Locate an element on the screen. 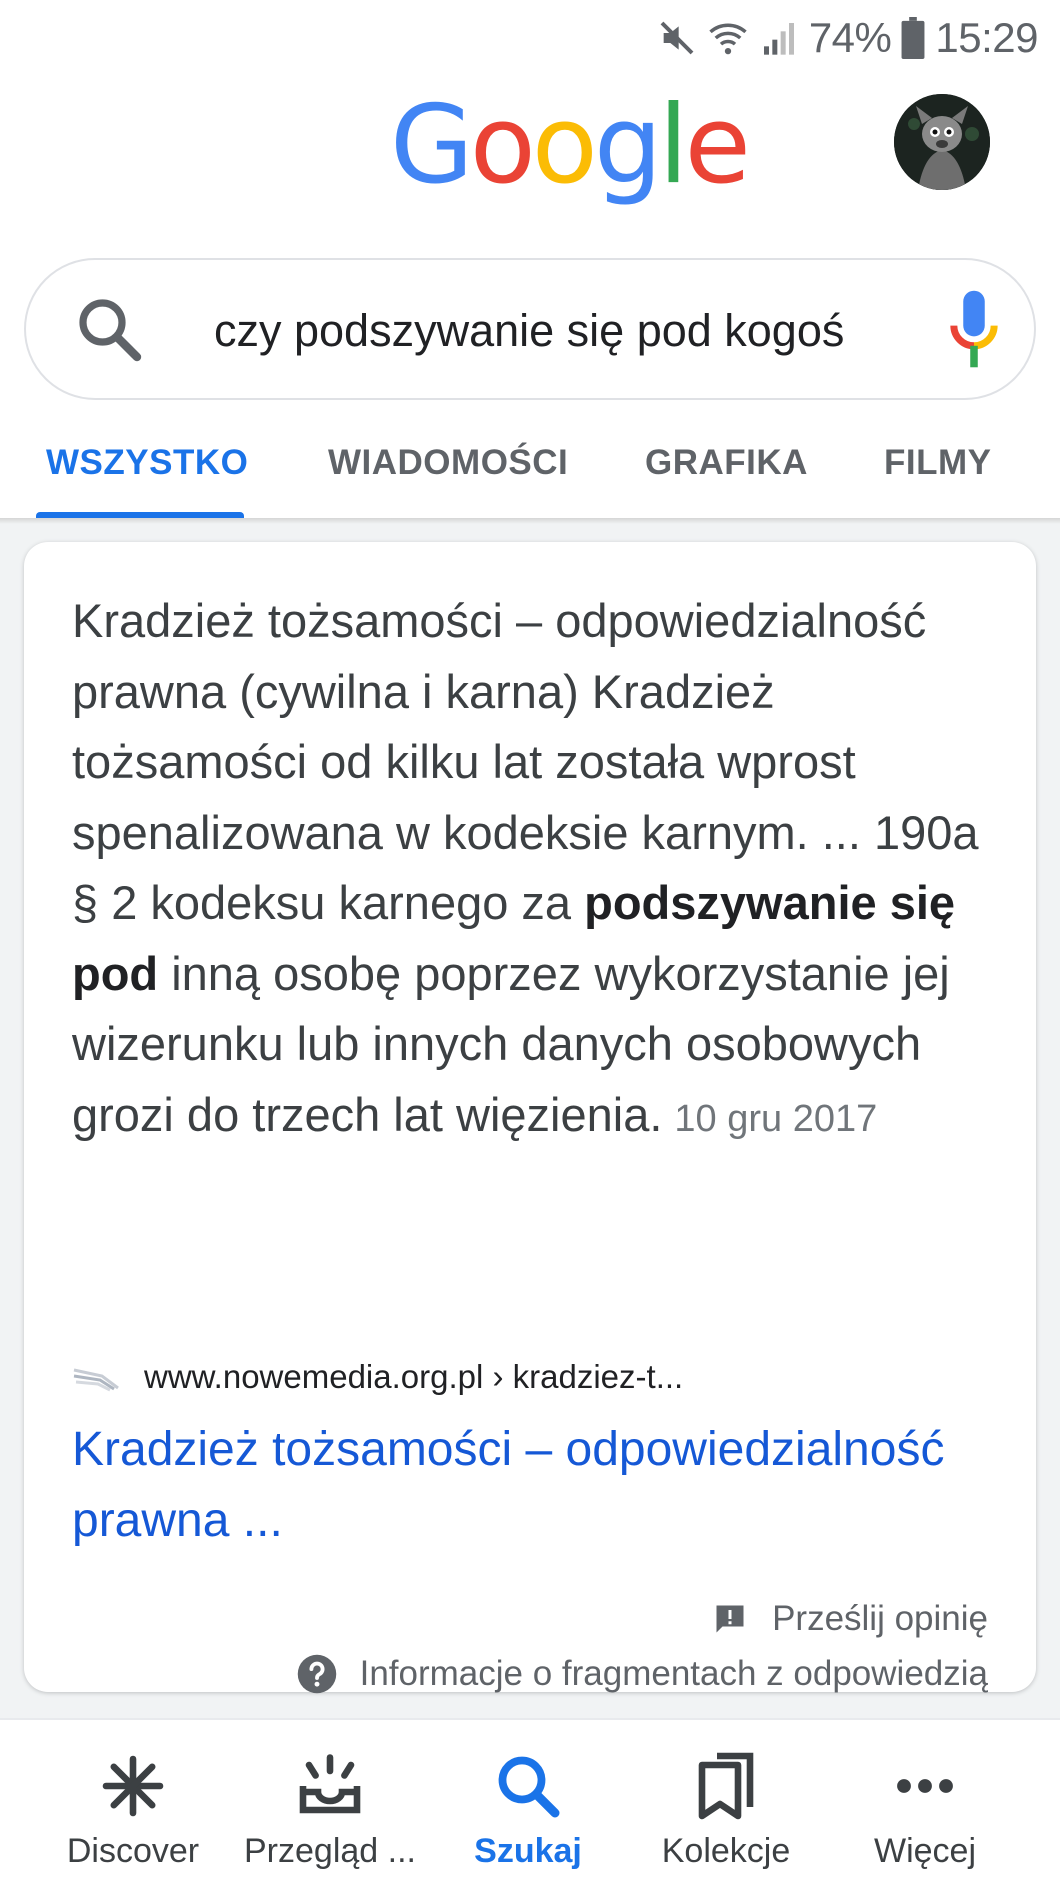 This screenshot has width=1060, height=1884. google-logo: Google is located at coordinates (570, 146).